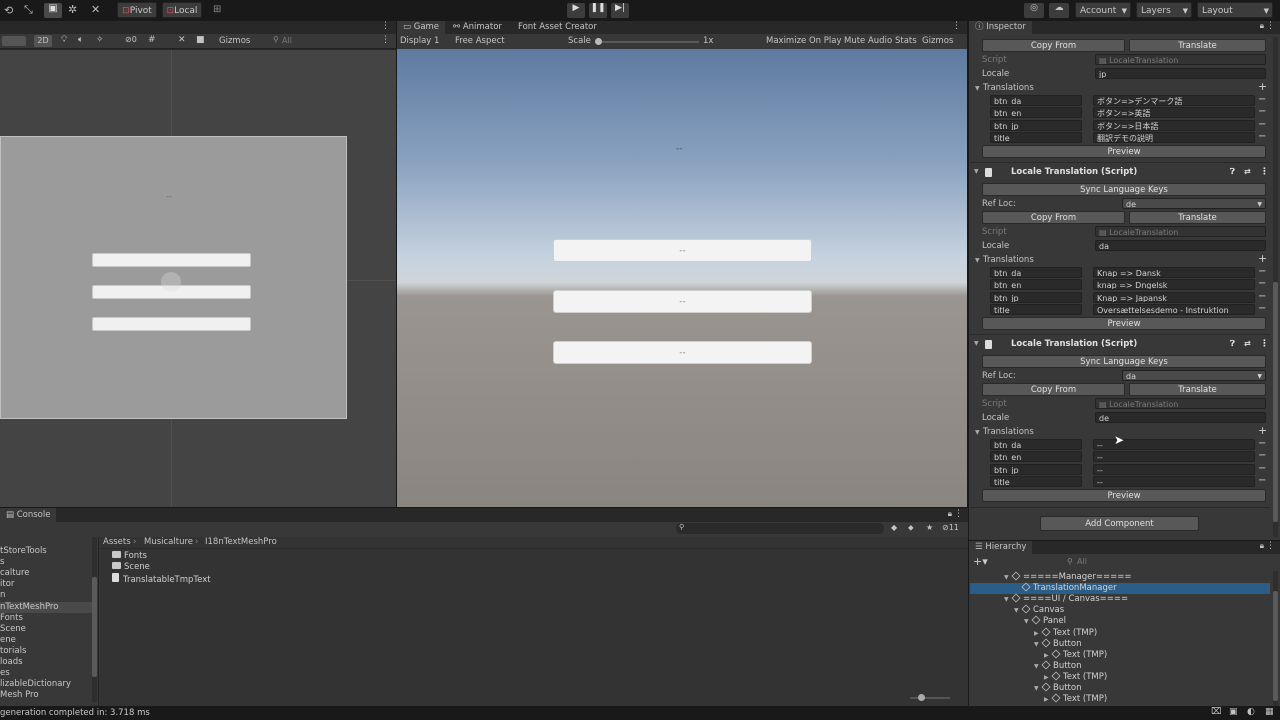 Image resolution: width=1280 pixels, height=720 pixels. What do you see at coordinates (1048, 699) in the screenshot?
I see `collapsed-arrow-icon: ▶` at bounding box center [1048, 699].